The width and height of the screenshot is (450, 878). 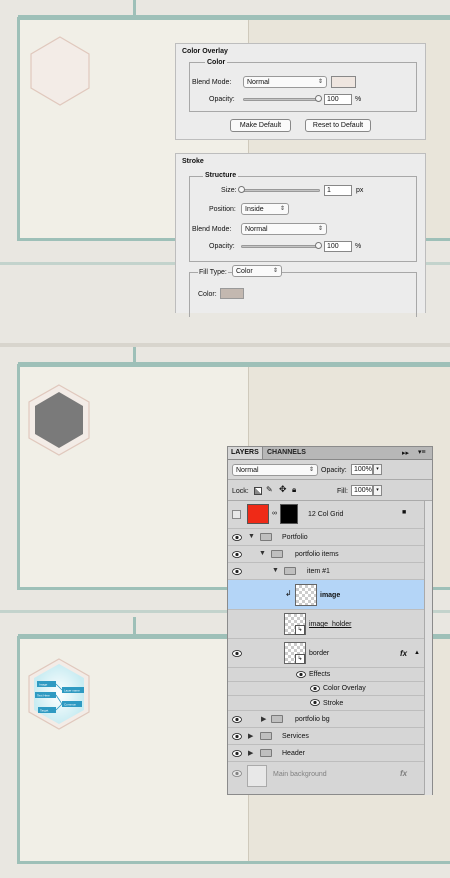 I want to click on collapse-effects-icon: ▲, so click(x=417, y=653).